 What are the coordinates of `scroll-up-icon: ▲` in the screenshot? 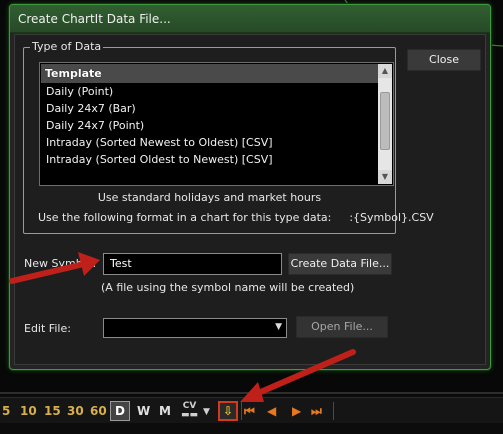 It's located at (385, 71).